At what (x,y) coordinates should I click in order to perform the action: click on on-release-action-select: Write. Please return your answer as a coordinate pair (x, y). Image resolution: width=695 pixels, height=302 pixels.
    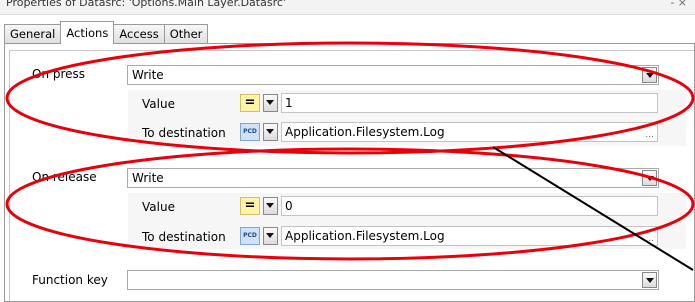
    Looking at the image, I should click on (393, 178).